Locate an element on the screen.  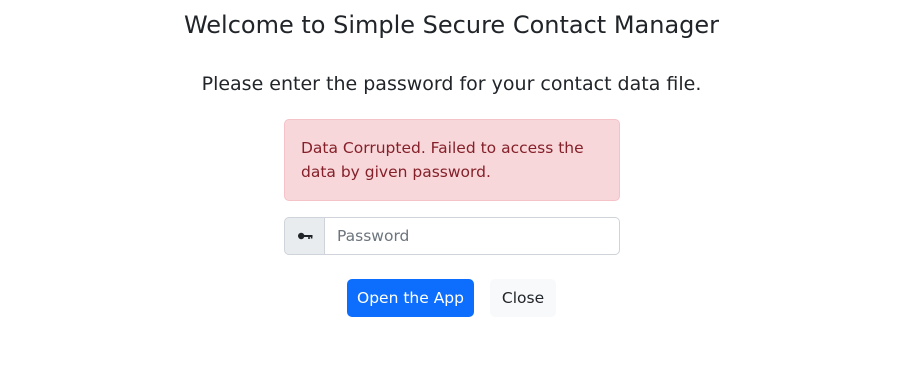
page-title: Welcome to Simple Secure Contact Manager is located at coordinates (451, 25).